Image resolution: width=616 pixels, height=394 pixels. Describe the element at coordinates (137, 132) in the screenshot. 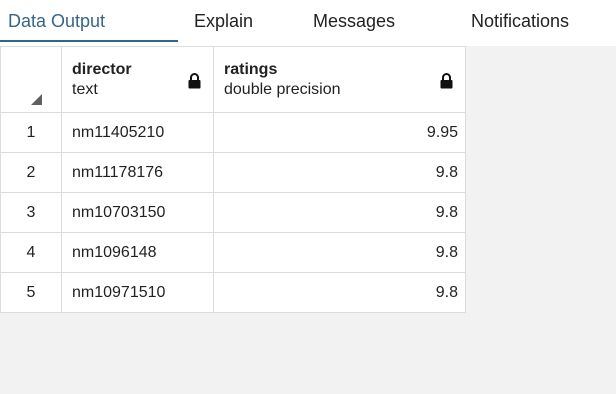

I see `cell-director: nm11405210` at that location.